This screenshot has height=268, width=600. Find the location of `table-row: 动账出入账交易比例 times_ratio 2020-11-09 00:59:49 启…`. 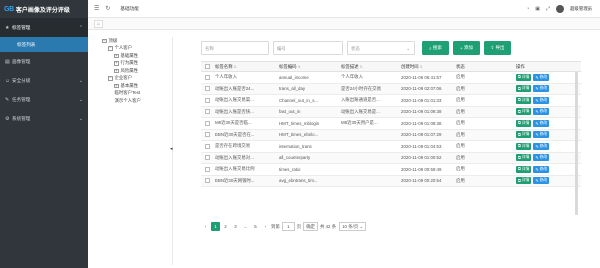

table-row: 动账出入账交易比例 times_ratio 2020-11-09 00:59:49 启… is located at coordinates (391, 170).